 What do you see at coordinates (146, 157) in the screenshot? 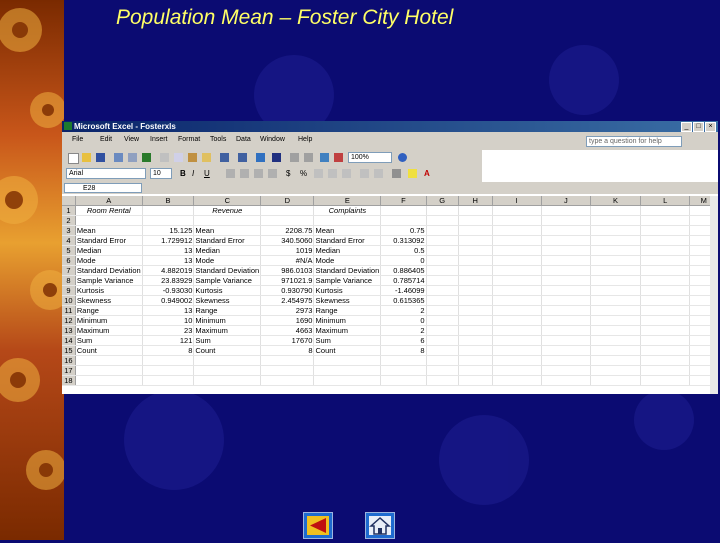
I see `spelling-icon` at bounding box center [146, 157].